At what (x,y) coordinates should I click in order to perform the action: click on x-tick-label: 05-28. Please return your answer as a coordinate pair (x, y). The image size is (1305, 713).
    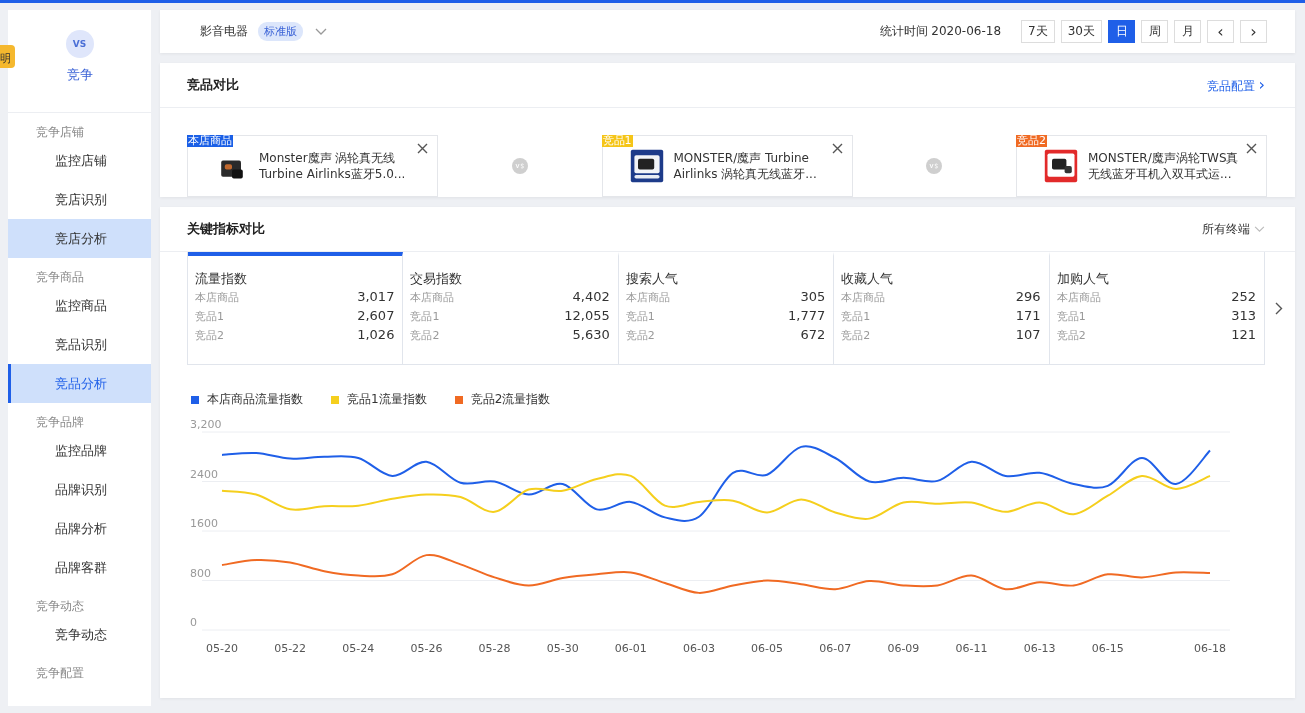
    Looking at the image, I should click on (494, 648).